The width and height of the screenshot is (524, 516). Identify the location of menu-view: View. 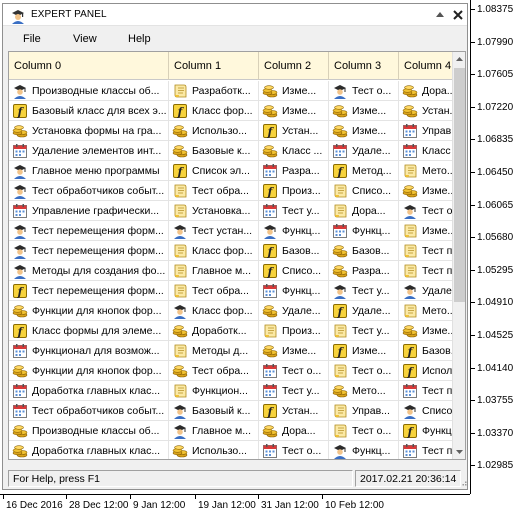
(85, 39).